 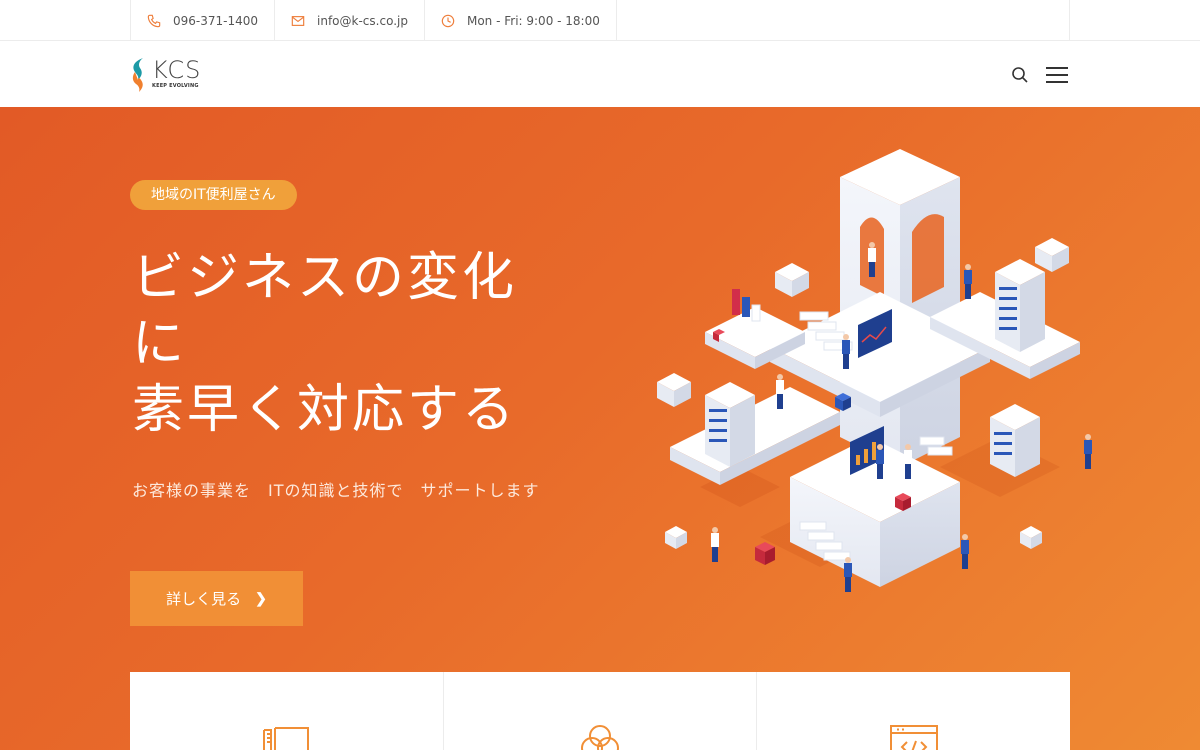 I want to click on learn-more-label: 詳しく見る, so click(x=204, y=599).